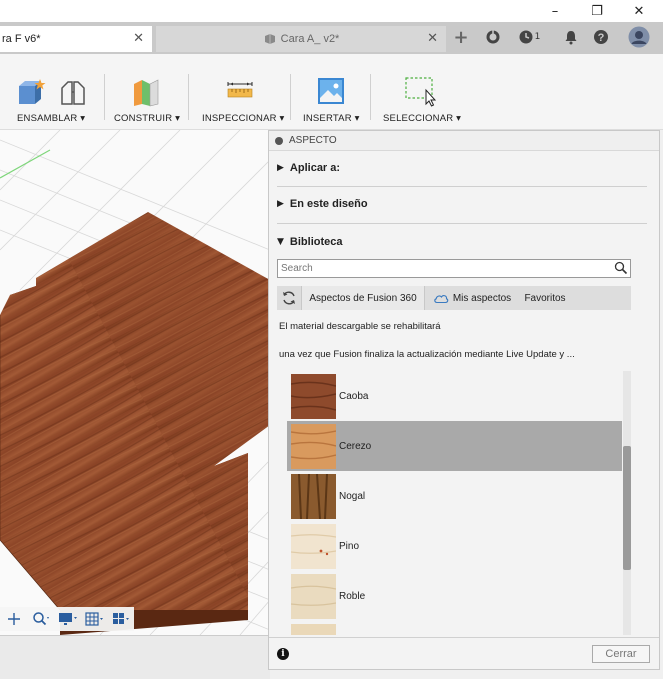 The image size is (663, 679). What do you see at coordinates (621, 654) in the screenshot?
I see `close-button: Cerrar` at bounding box center [621, 654].